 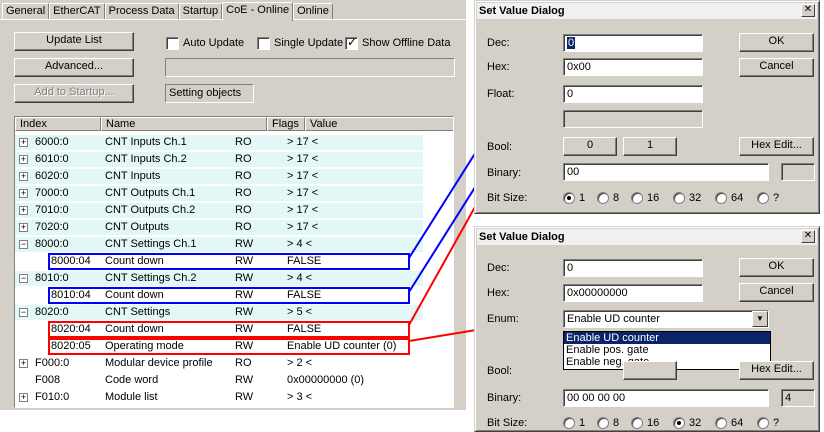 What do you see at coordinates (798, 172) in the screenshot?
I see `binary-length-field` at bounding box center [798, 172].